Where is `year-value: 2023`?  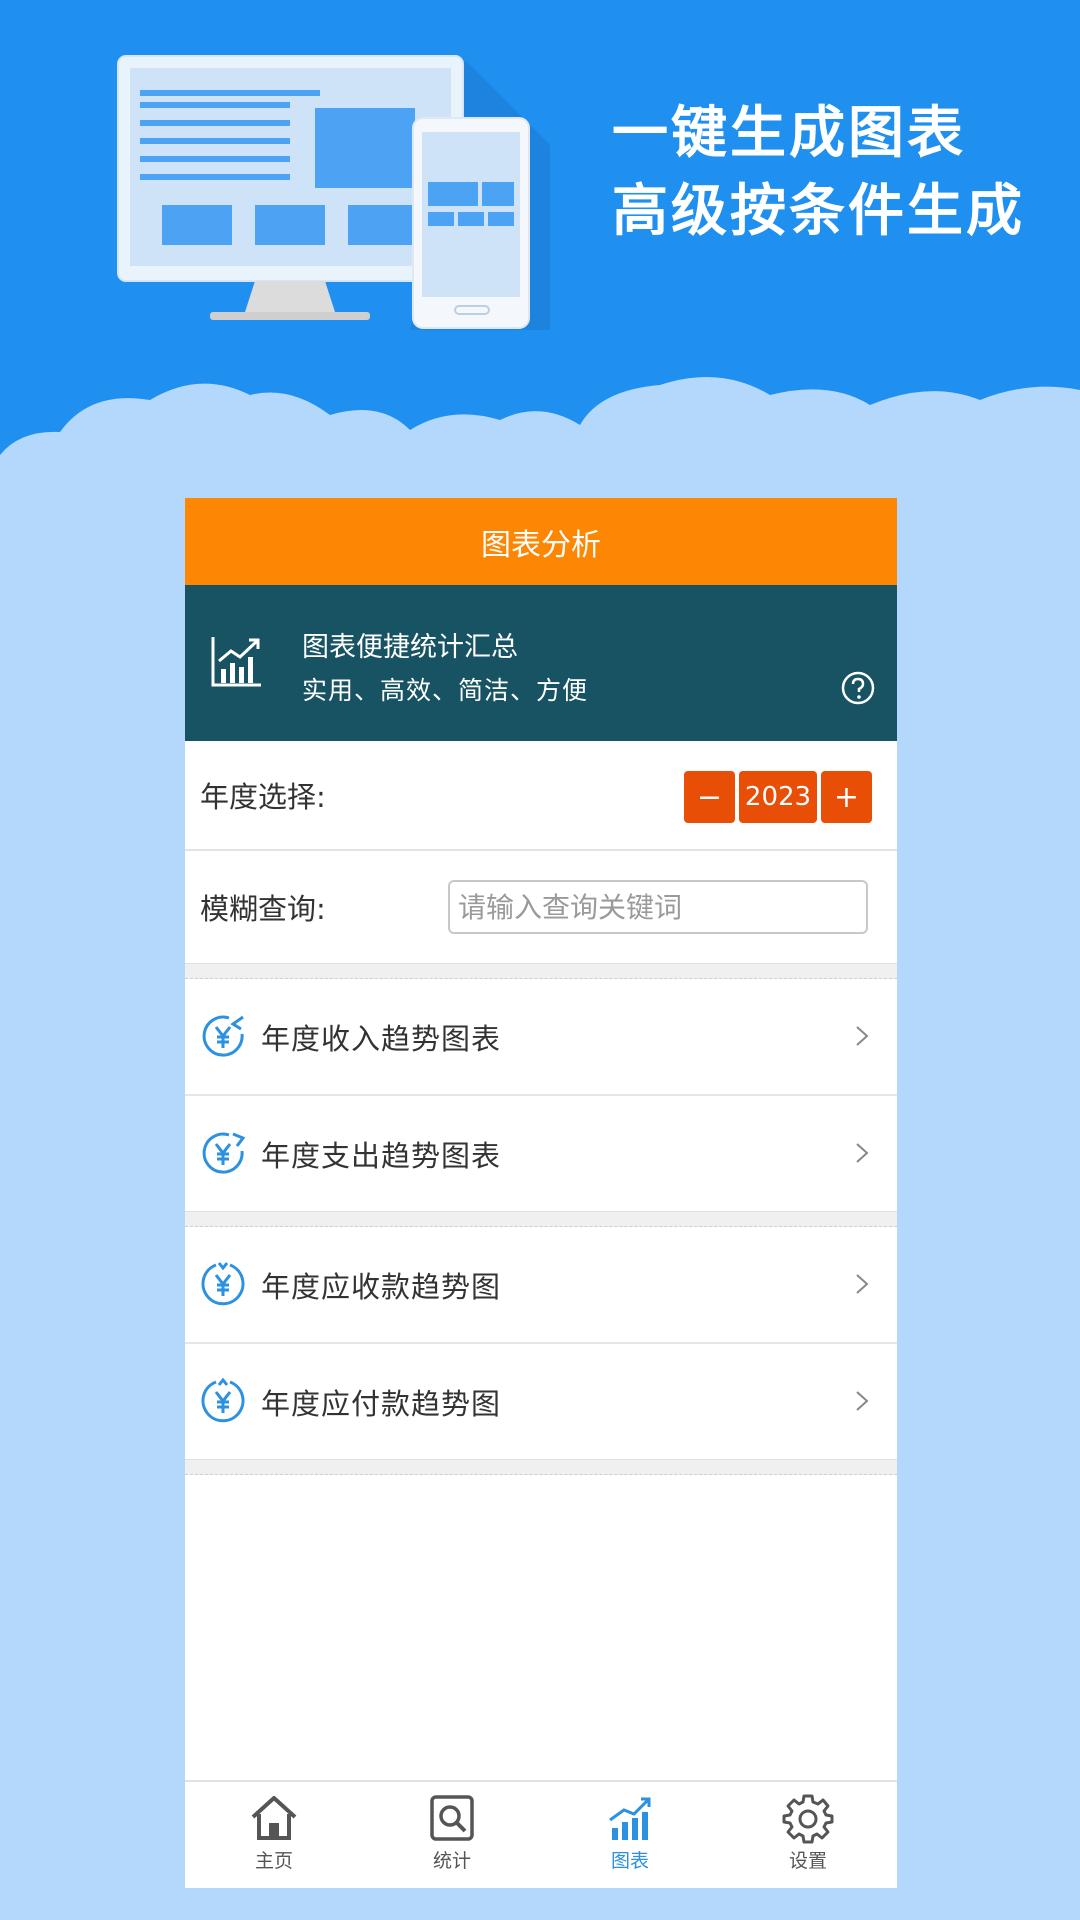
year-value: 2023 is located at coordinates (778, 797).